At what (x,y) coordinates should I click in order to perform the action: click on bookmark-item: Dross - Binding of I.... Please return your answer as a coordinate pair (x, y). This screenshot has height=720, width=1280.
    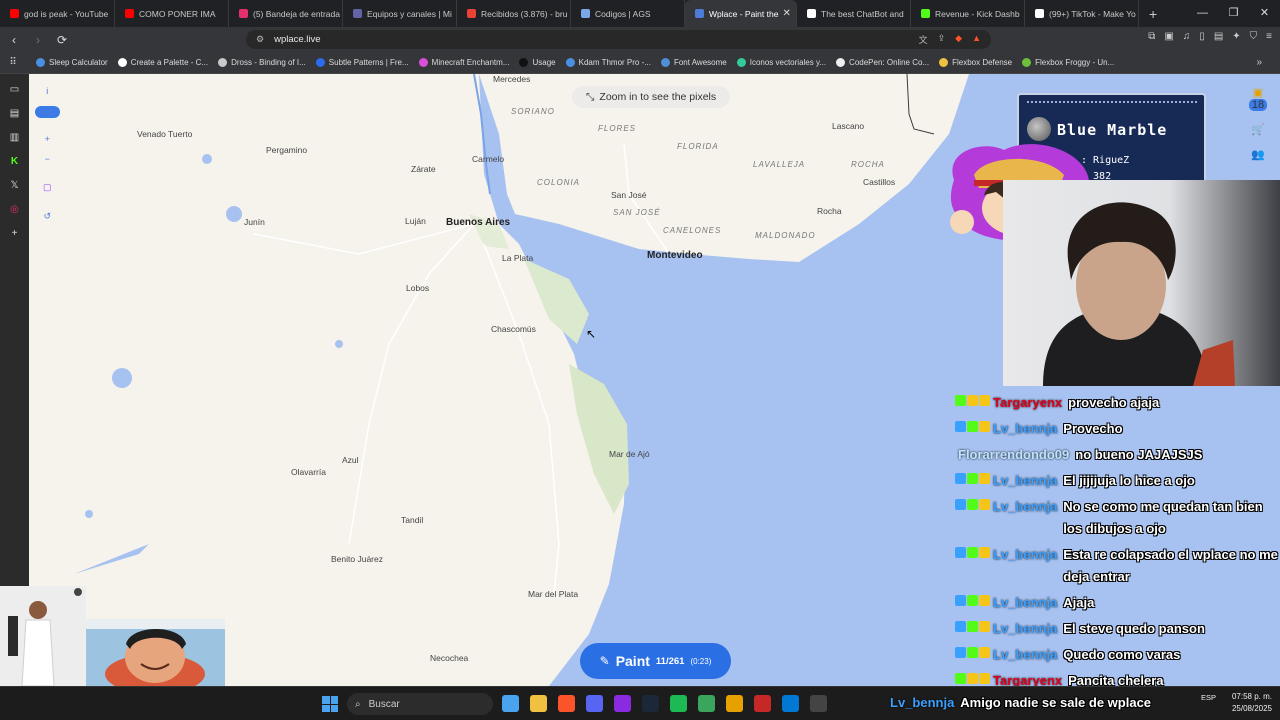
    Looking at the image, I should click on (262, 62).